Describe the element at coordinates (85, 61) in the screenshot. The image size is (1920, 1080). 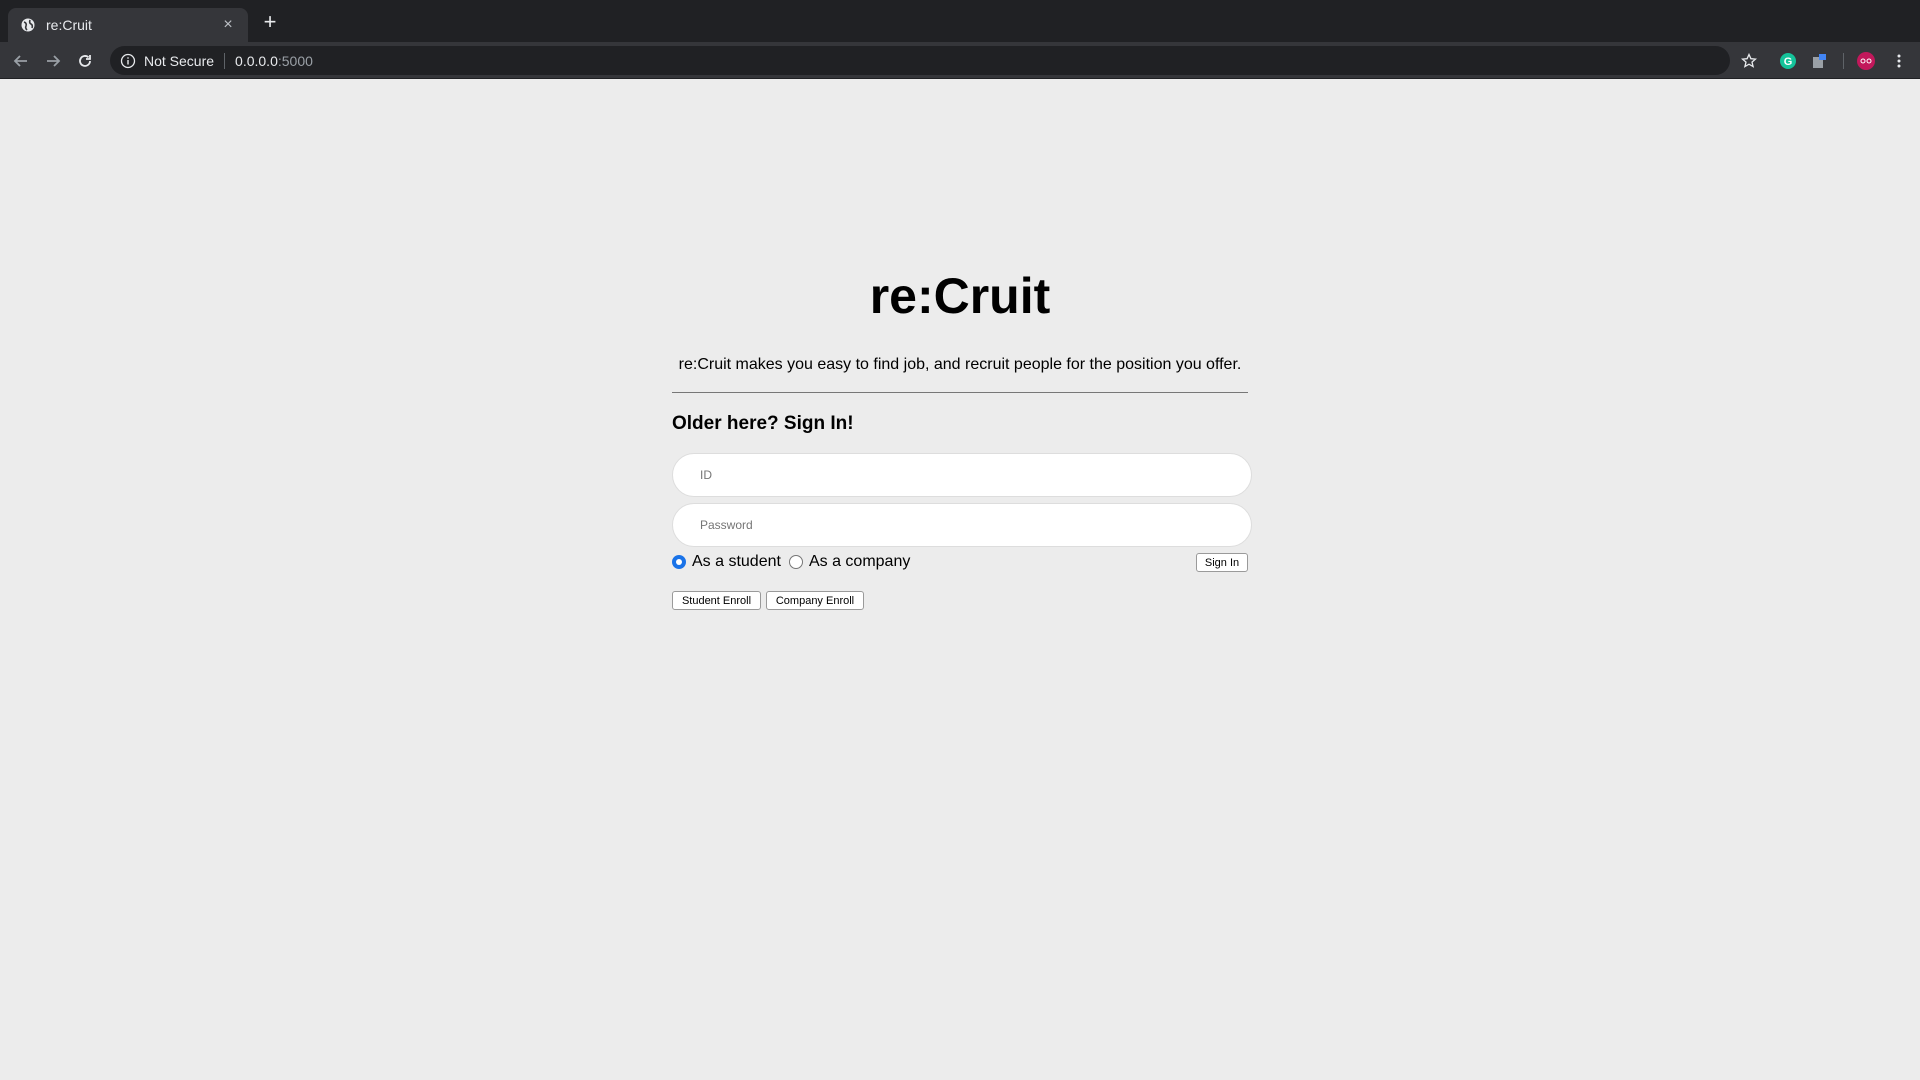
I see `reload-icon` at that location.